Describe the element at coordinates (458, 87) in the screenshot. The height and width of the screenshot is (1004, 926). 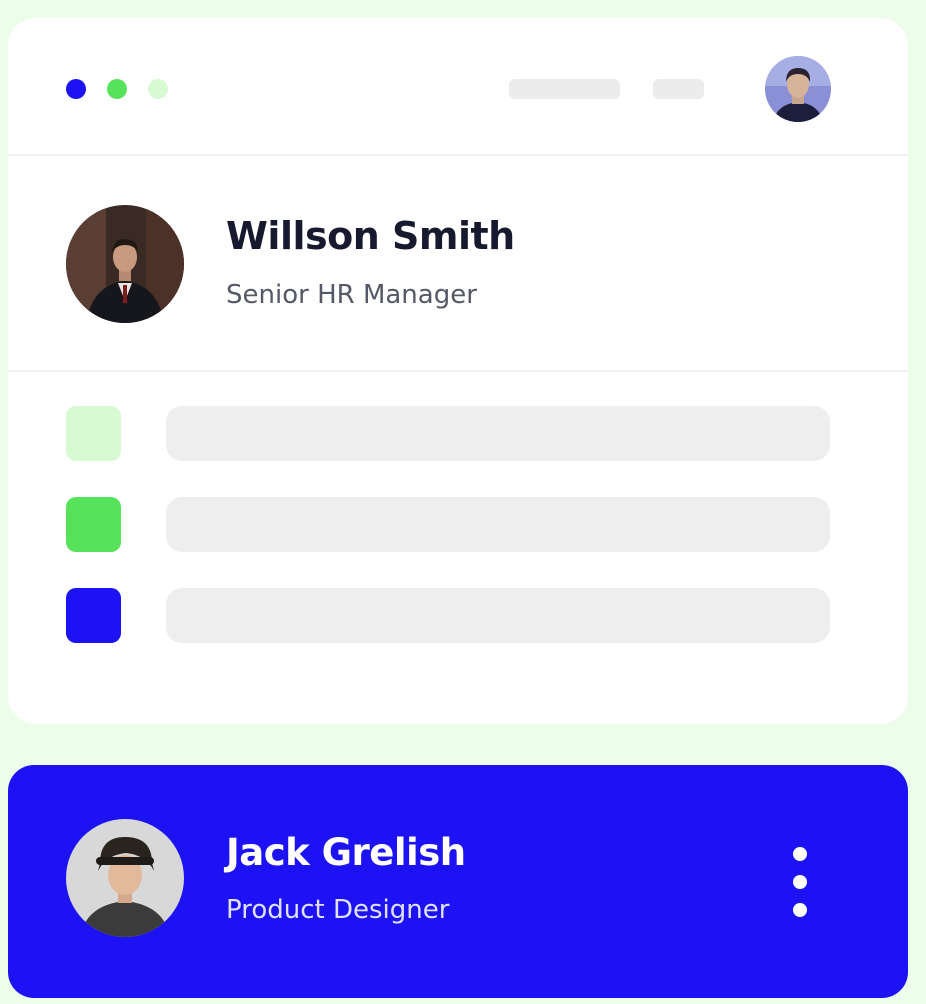
I see `card-header` at that location.